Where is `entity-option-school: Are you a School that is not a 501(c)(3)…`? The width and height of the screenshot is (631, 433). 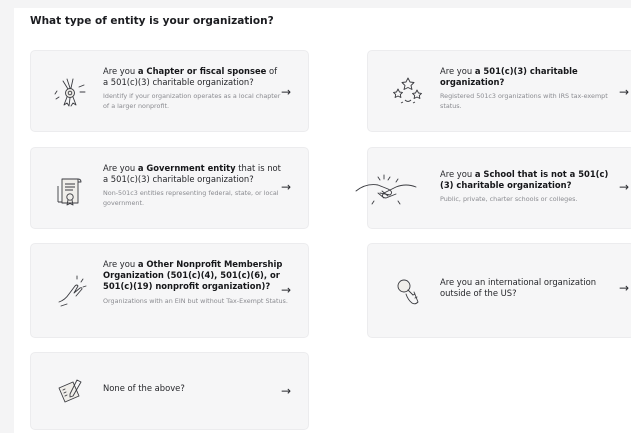 entity-option-school: Are you a School that is not a 501(c)(3)… is located at coordinates (493, 188).